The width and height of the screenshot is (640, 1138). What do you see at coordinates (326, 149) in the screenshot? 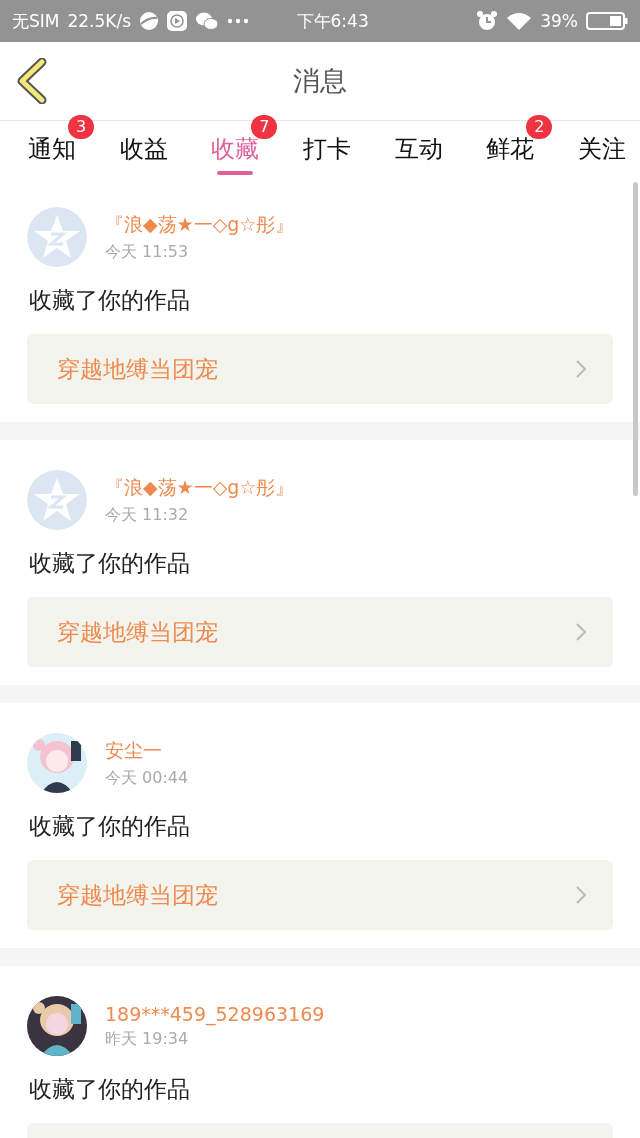
I see `tab: 打卡` at bounding box center [326, 149].